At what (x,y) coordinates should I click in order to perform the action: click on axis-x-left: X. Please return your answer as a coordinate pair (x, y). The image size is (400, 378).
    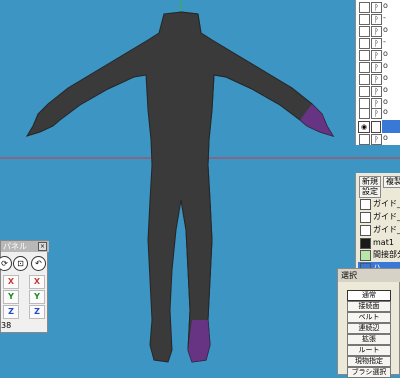
    Looking at the image, I should click on (11, 282).